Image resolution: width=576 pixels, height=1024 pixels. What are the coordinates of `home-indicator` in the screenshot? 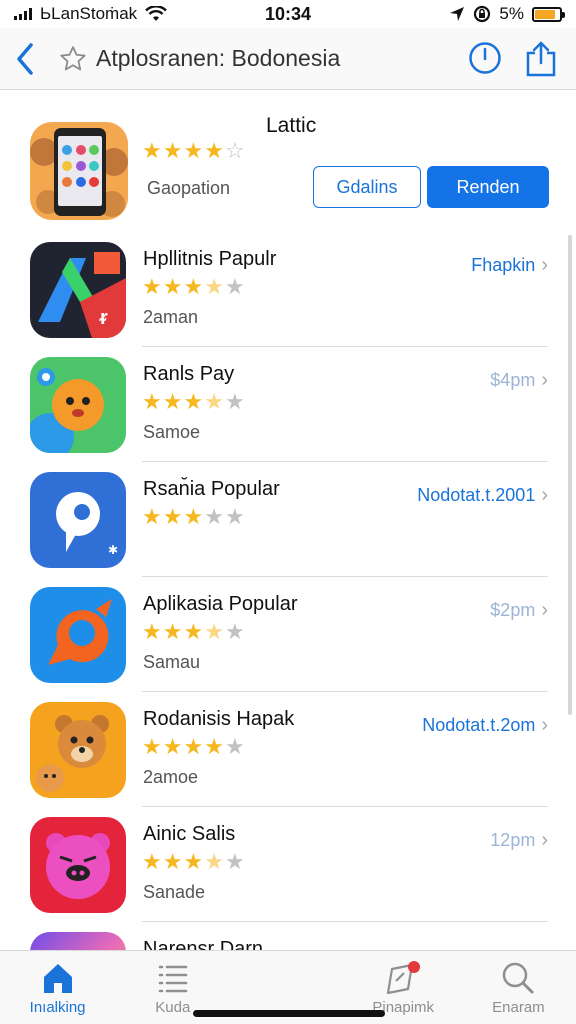 It's located at (289, 1013).